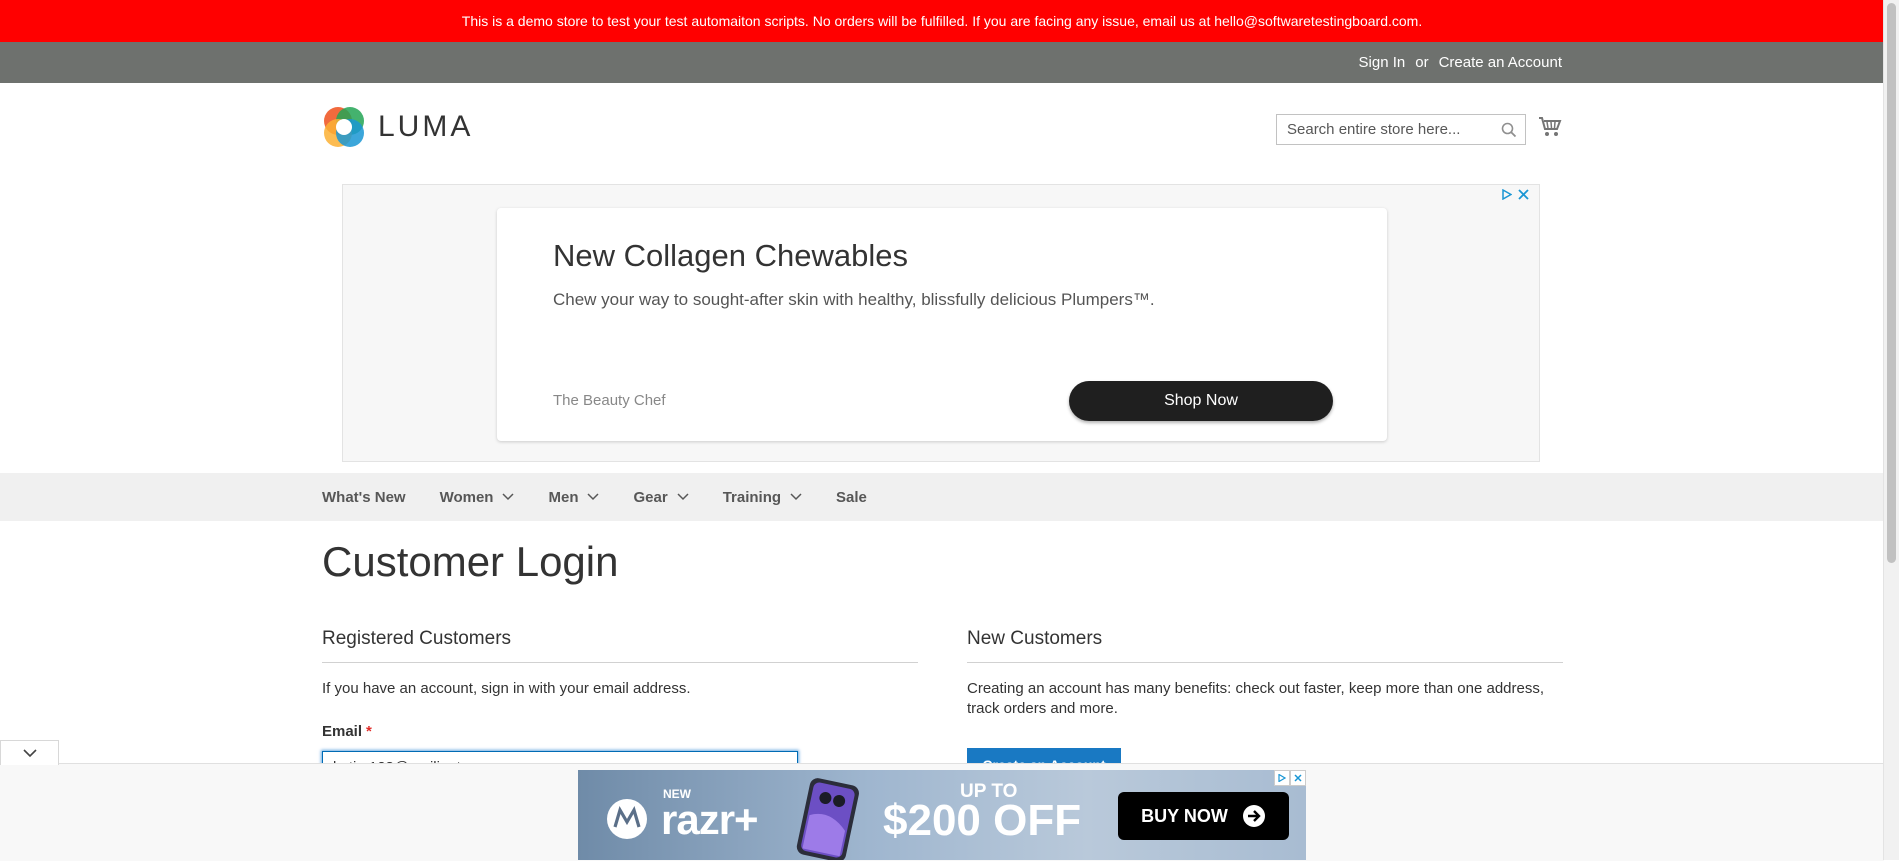 This screenshot has height=861, width=1899. Describe the element at coordinates (1500, 62) in the screenshot. I see `create-account-link: Create an Account` at that location.